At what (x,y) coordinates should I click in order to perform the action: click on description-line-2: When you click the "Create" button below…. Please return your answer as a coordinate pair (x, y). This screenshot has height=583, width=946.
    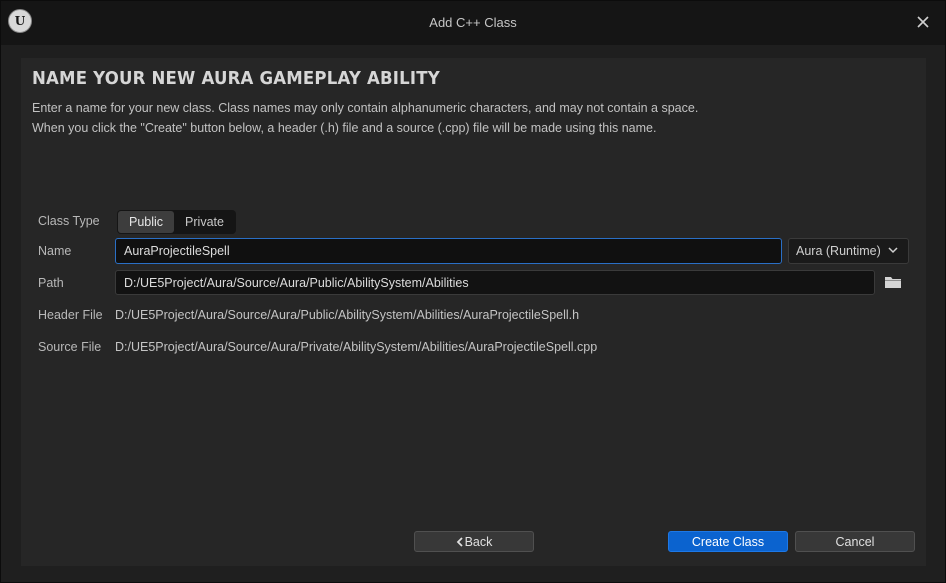
    Looking at the image, I should click on (344, 128).